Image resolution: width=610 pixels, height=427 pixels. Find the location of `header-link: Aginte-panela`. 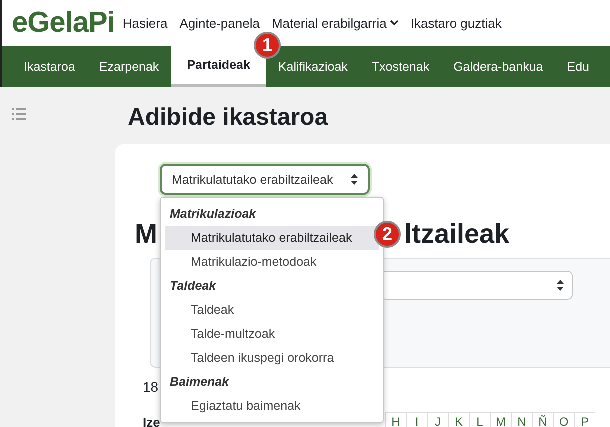

header-link: Aginte-panela is located at coordinates (220, 23).